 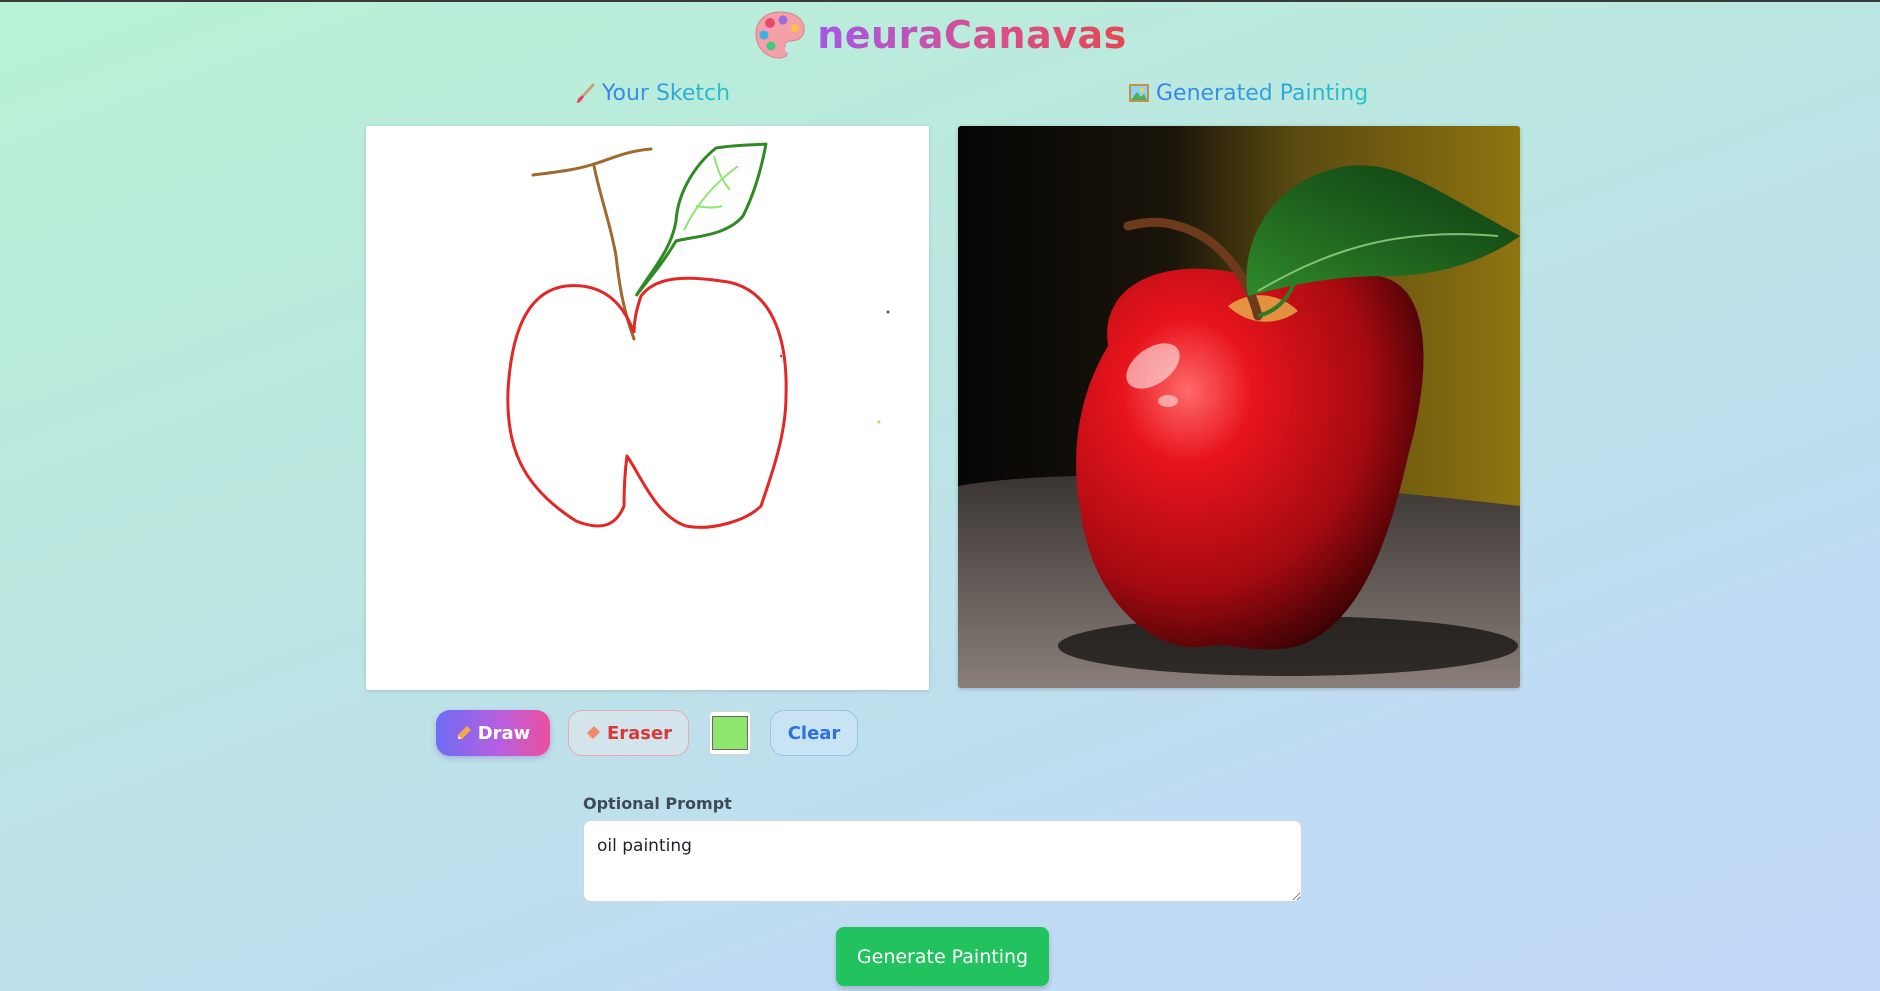 I want to click on draw-button-label: Draw, so click(x=504, y=733).